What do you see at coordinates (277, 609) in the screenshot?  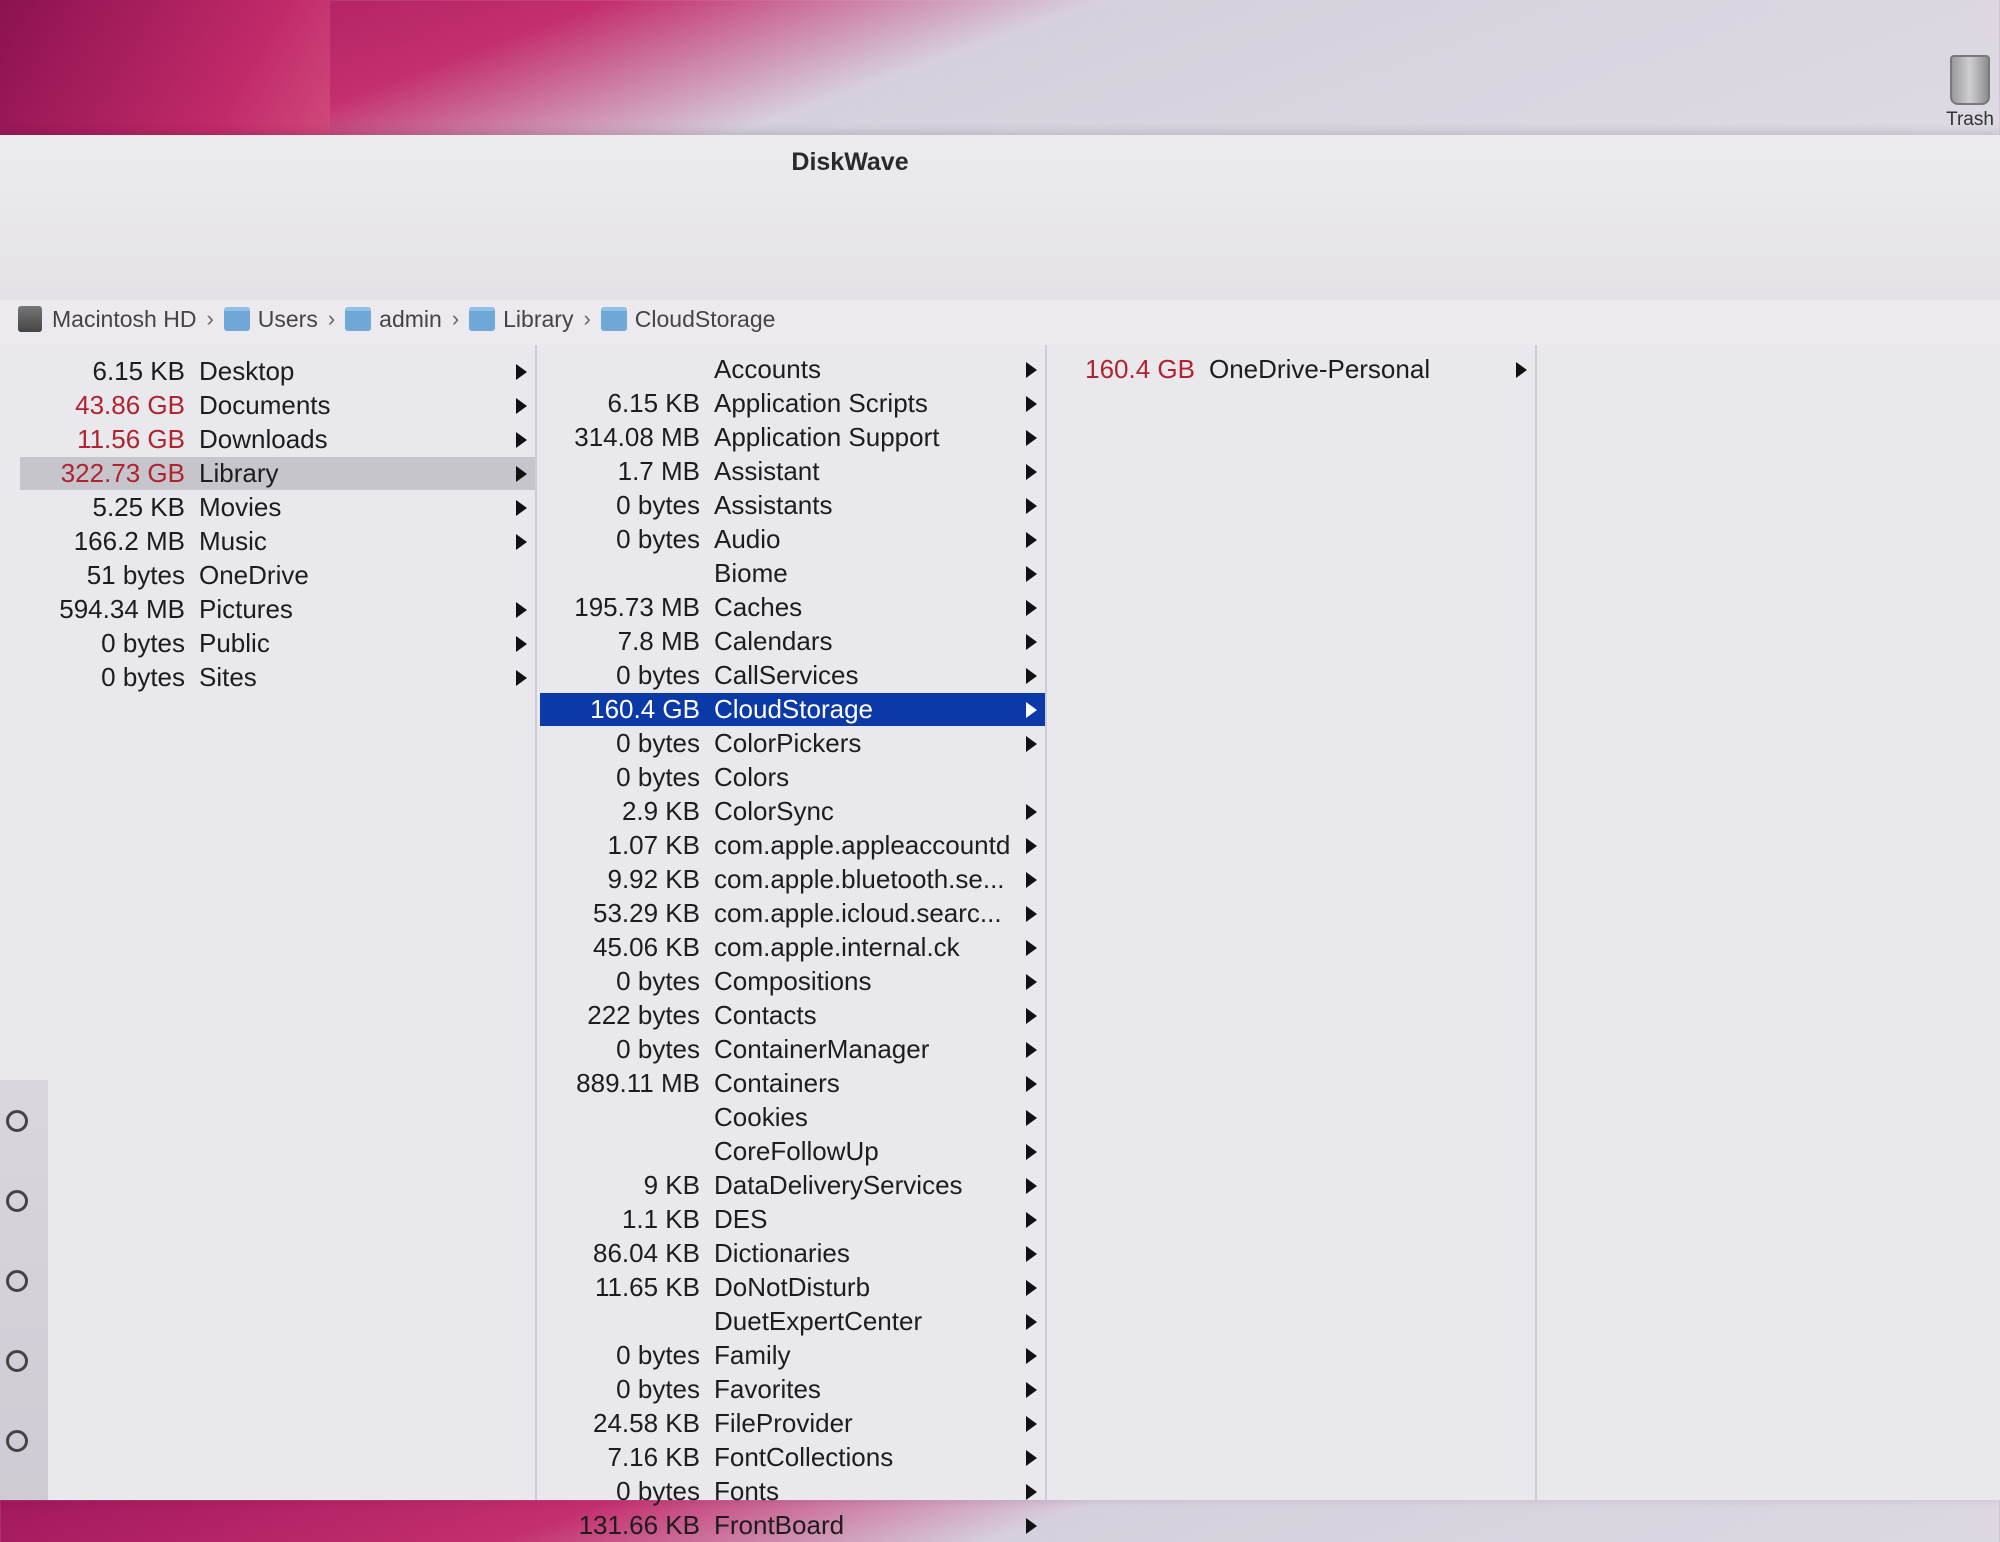 I see `list-item: 594.34 MB Pictures` at bounding box center [277, 609].